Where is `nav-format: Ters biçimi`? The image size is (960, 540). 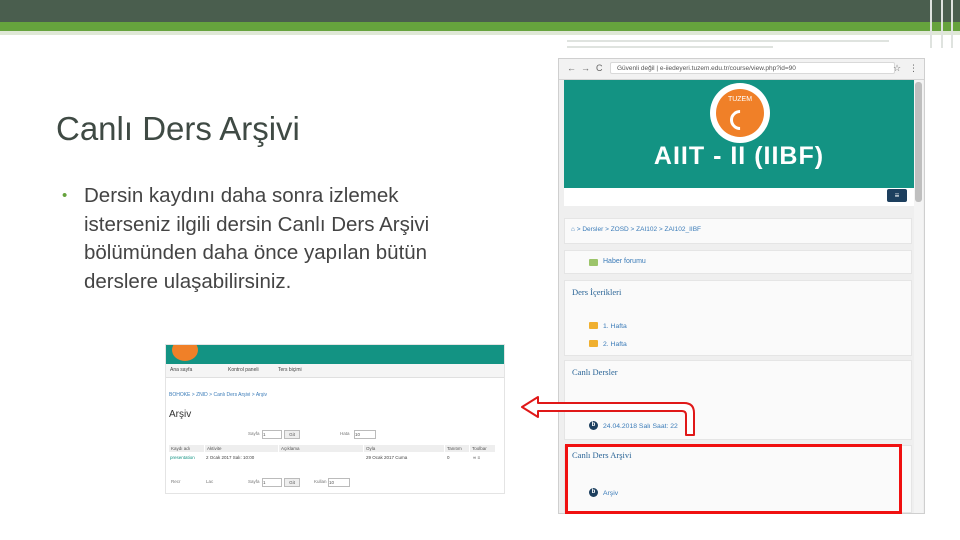
nav-format: Ters biçimi is located at coordinates (290, 370).